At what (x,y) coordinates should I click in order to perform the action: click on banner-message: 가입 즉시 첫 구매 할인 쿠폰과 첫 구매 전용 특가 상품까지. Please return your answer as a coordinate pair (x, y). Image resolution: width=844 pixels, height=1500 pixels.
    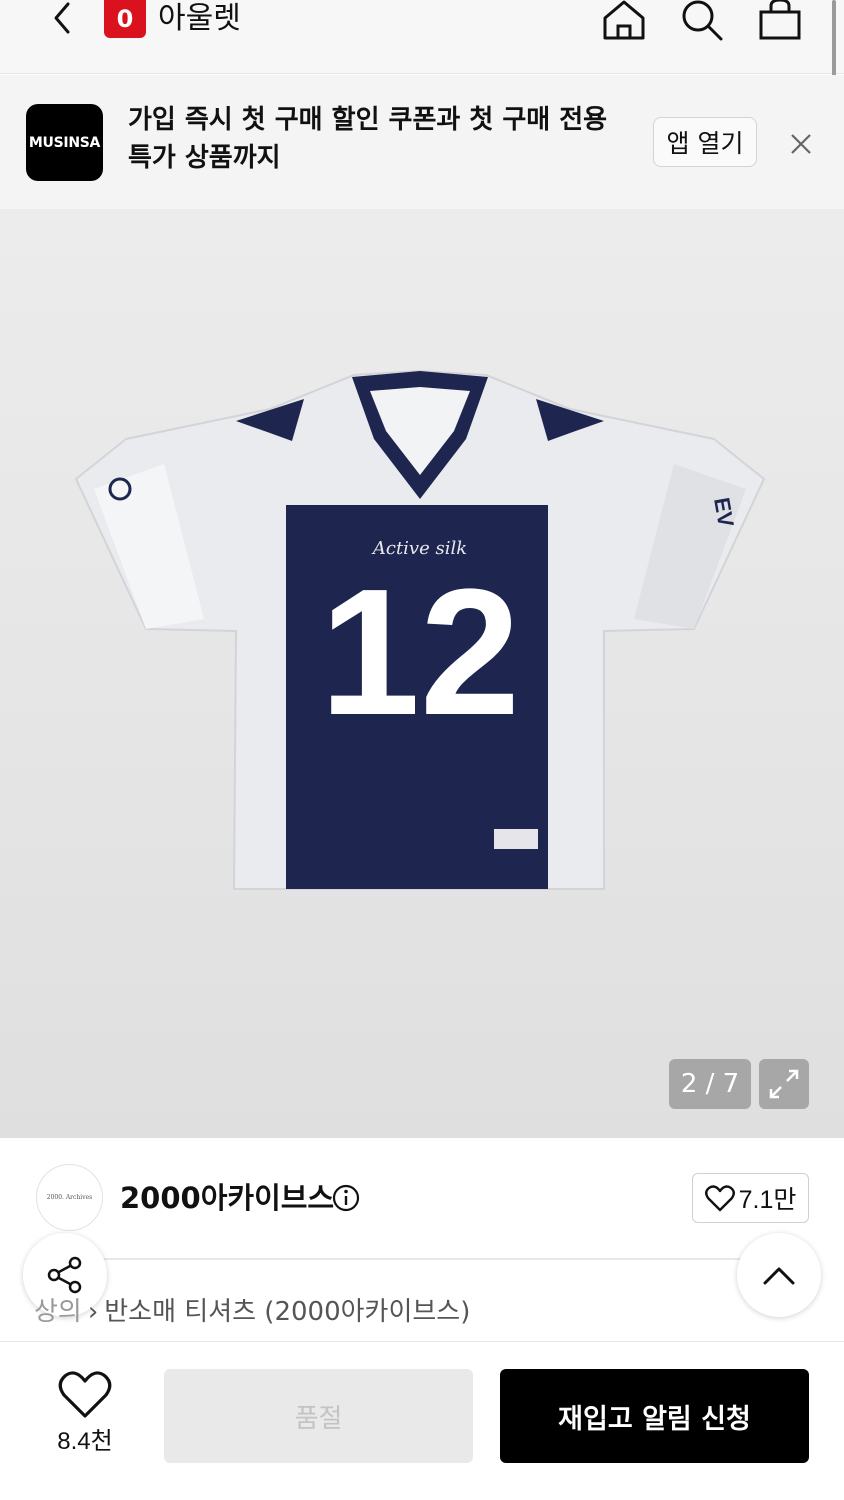
    Looking at the image, I should click on (368, 139).